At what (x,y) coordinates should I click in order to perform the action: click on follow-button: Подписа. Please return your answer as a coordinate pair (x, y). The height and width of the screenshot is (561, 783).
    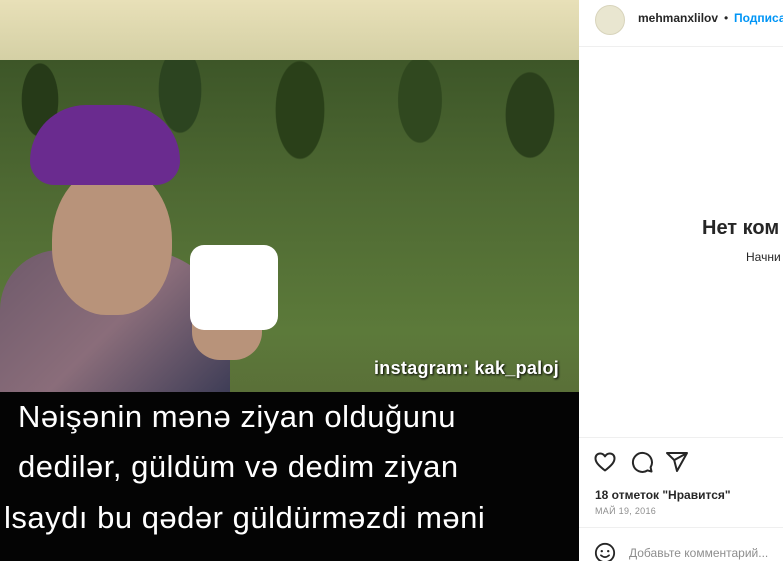
    Looking at the image, I should click on (758, 18).